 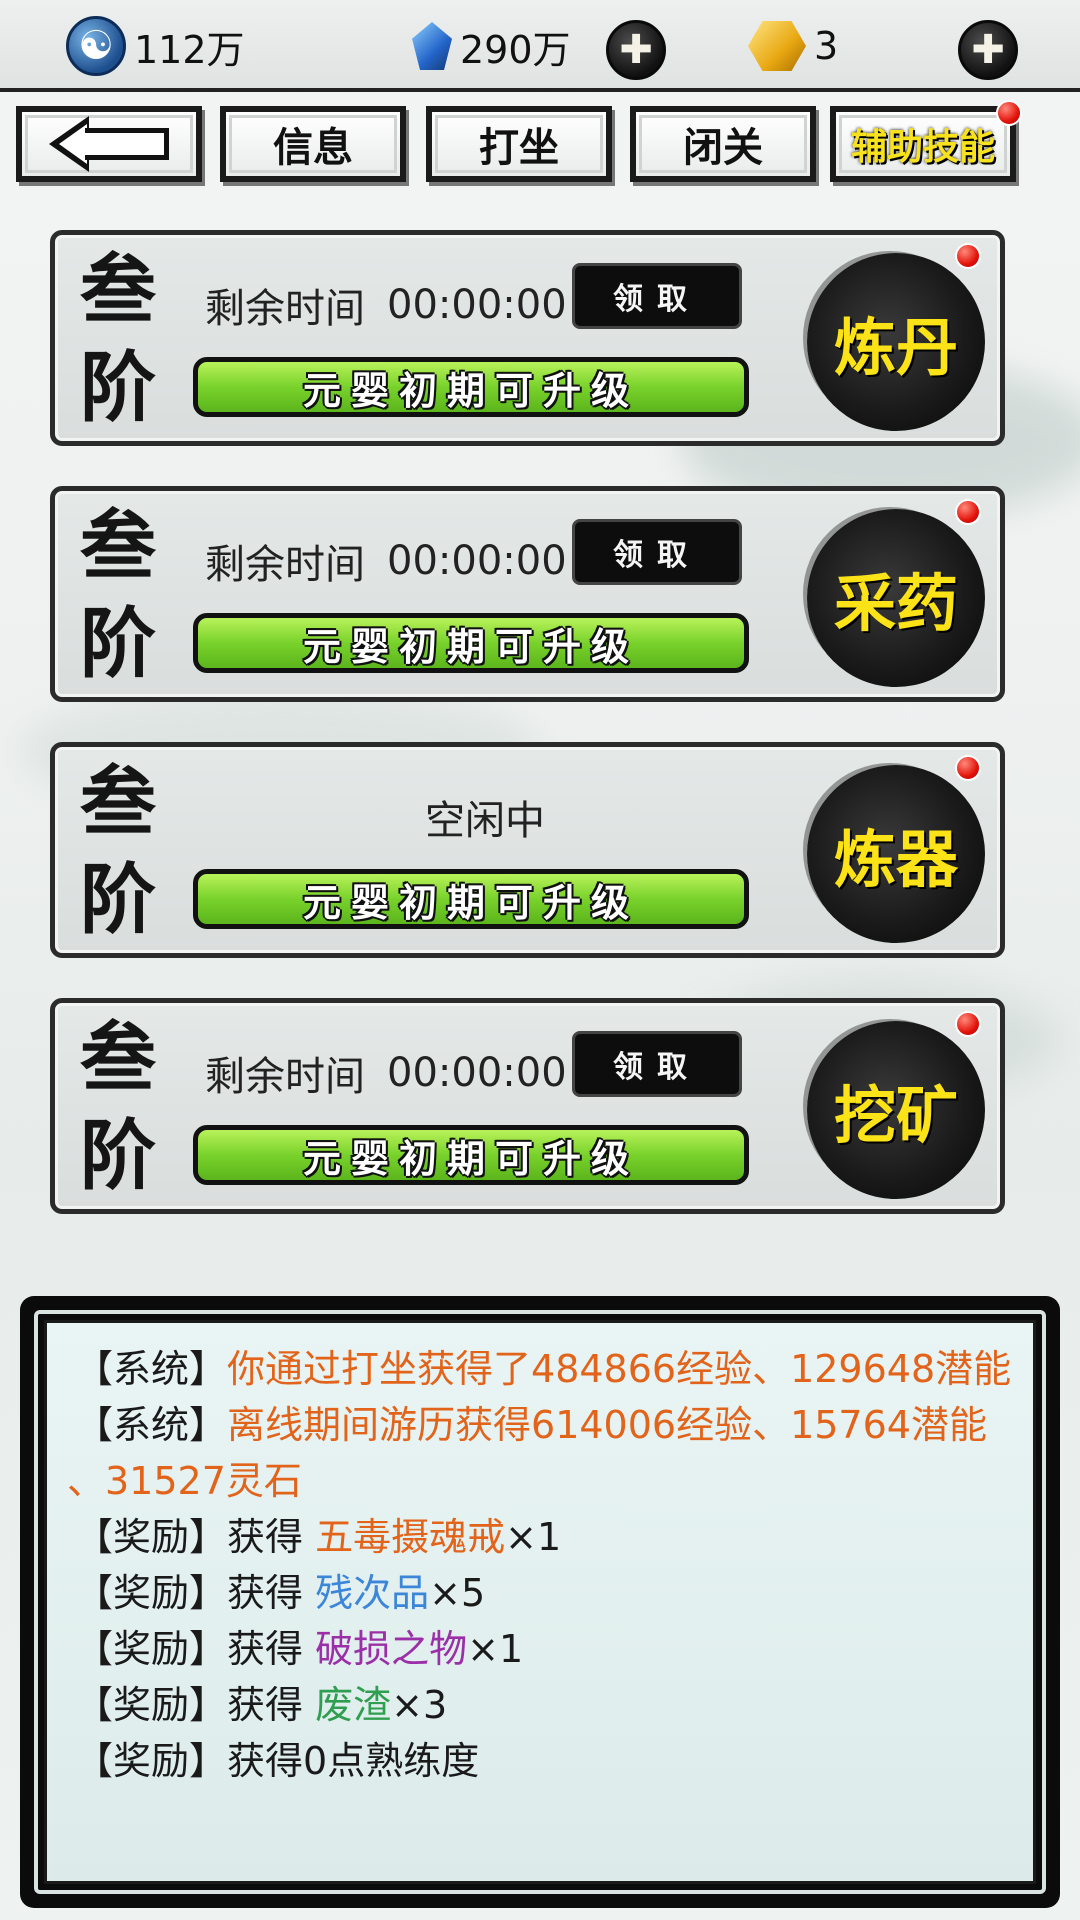 I want to click on log-line: 【奖励】获得 残次品×5, so click(x=543, y=1593).